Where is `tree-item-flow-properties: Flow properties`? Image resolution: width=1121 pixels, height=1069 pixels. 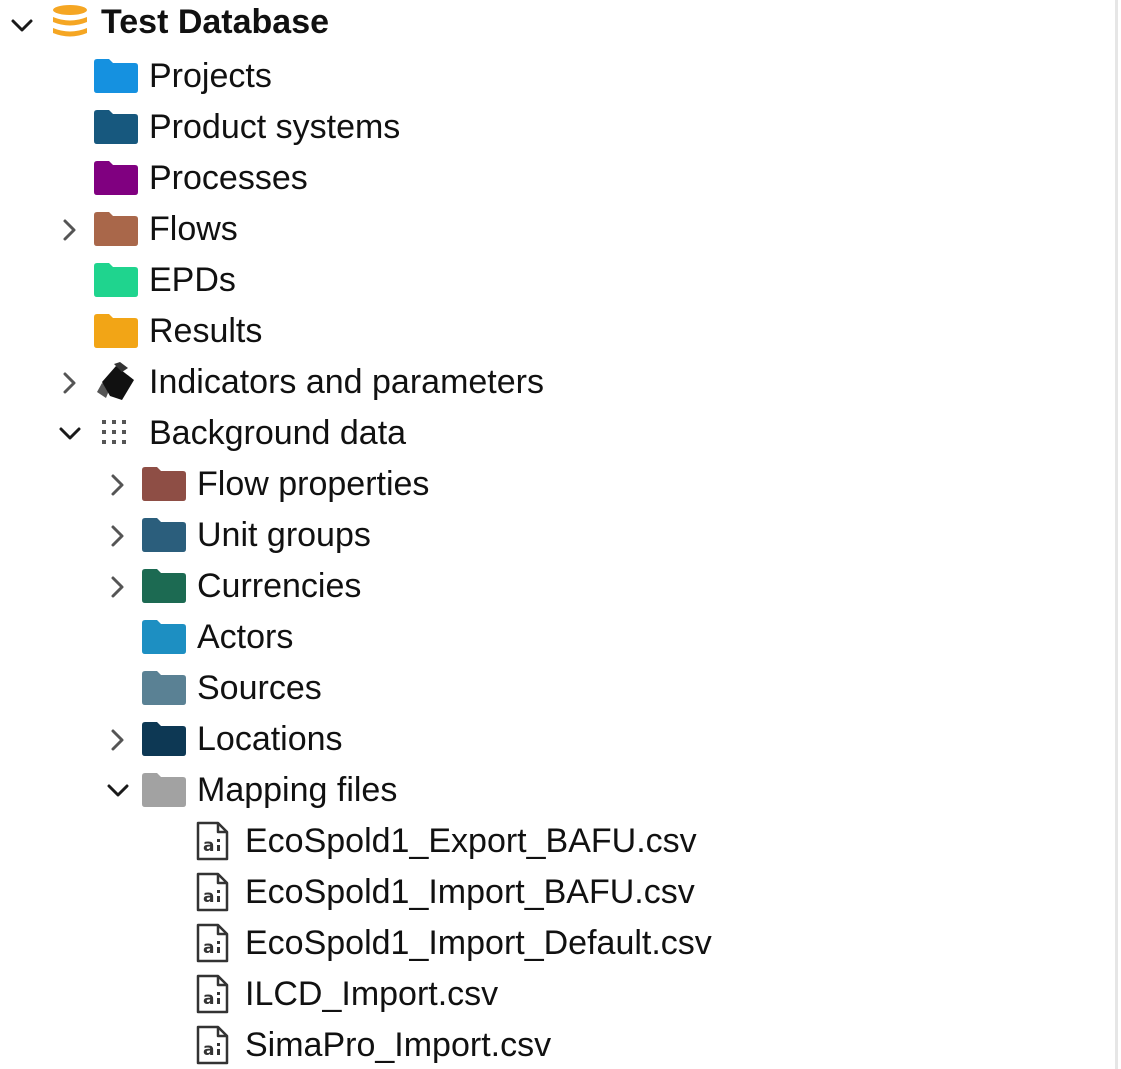
tree-item-flow-properties: Flow properties is located at coordinates (556, 484).